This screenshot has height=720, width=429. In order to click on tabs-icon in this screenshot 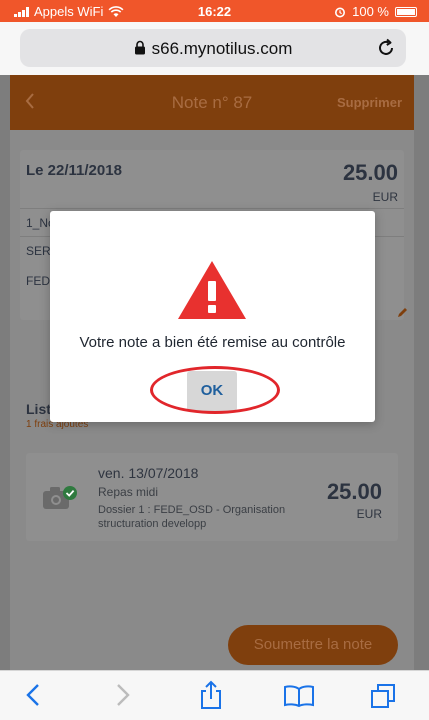, I will do `click(383, 696)`.